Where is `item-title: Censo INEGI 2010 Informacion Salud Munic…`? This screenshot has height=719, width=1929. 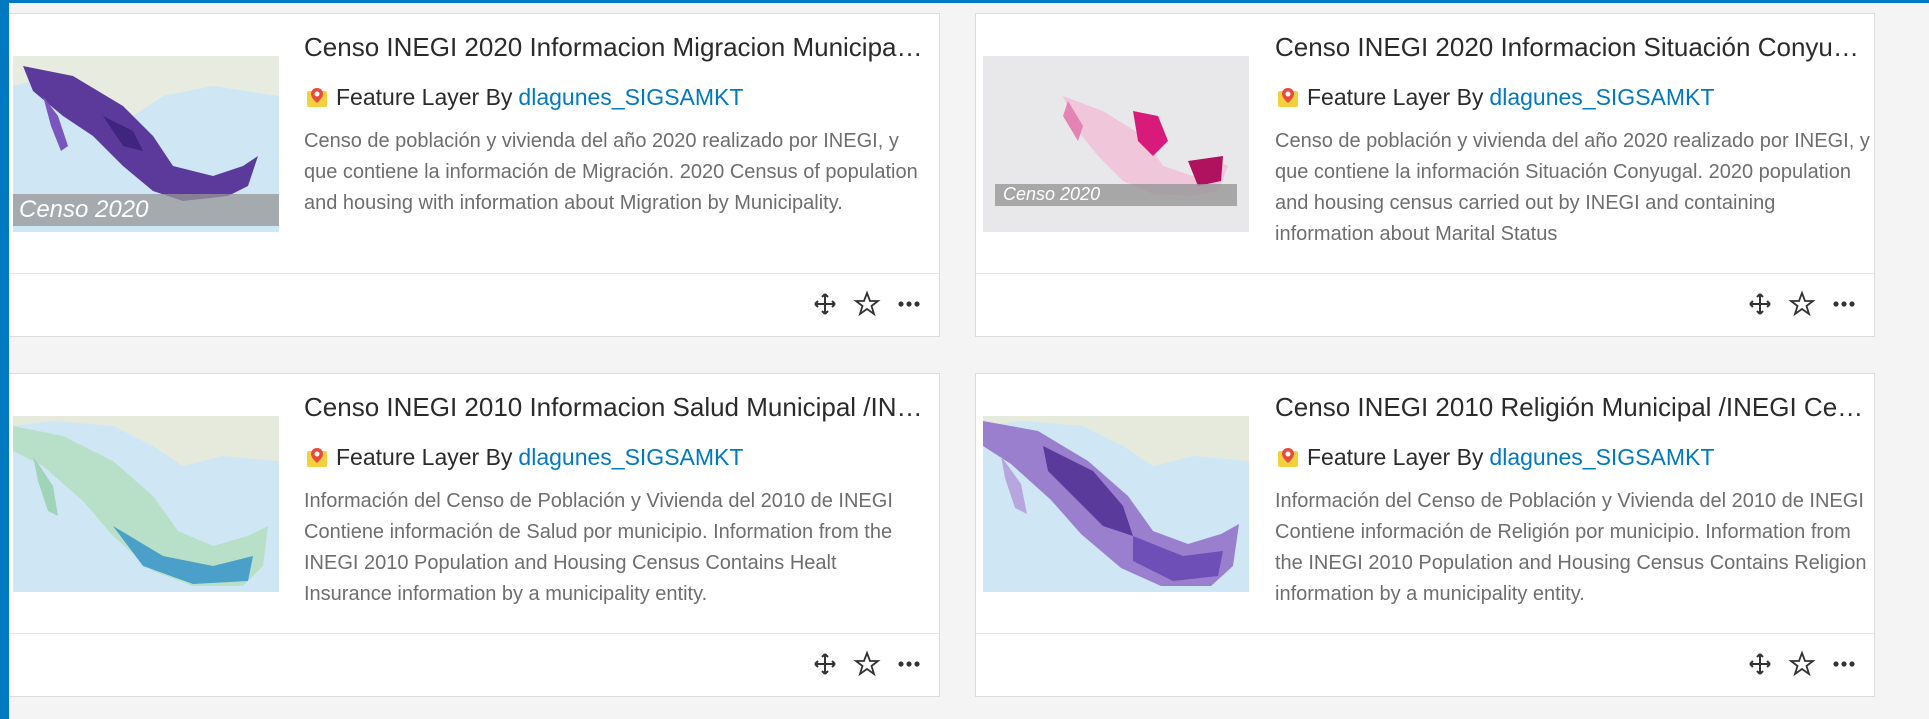
item-title: Censo INEGI 2010 Informacion Salud Munic… is located at coordinates (615, 407).